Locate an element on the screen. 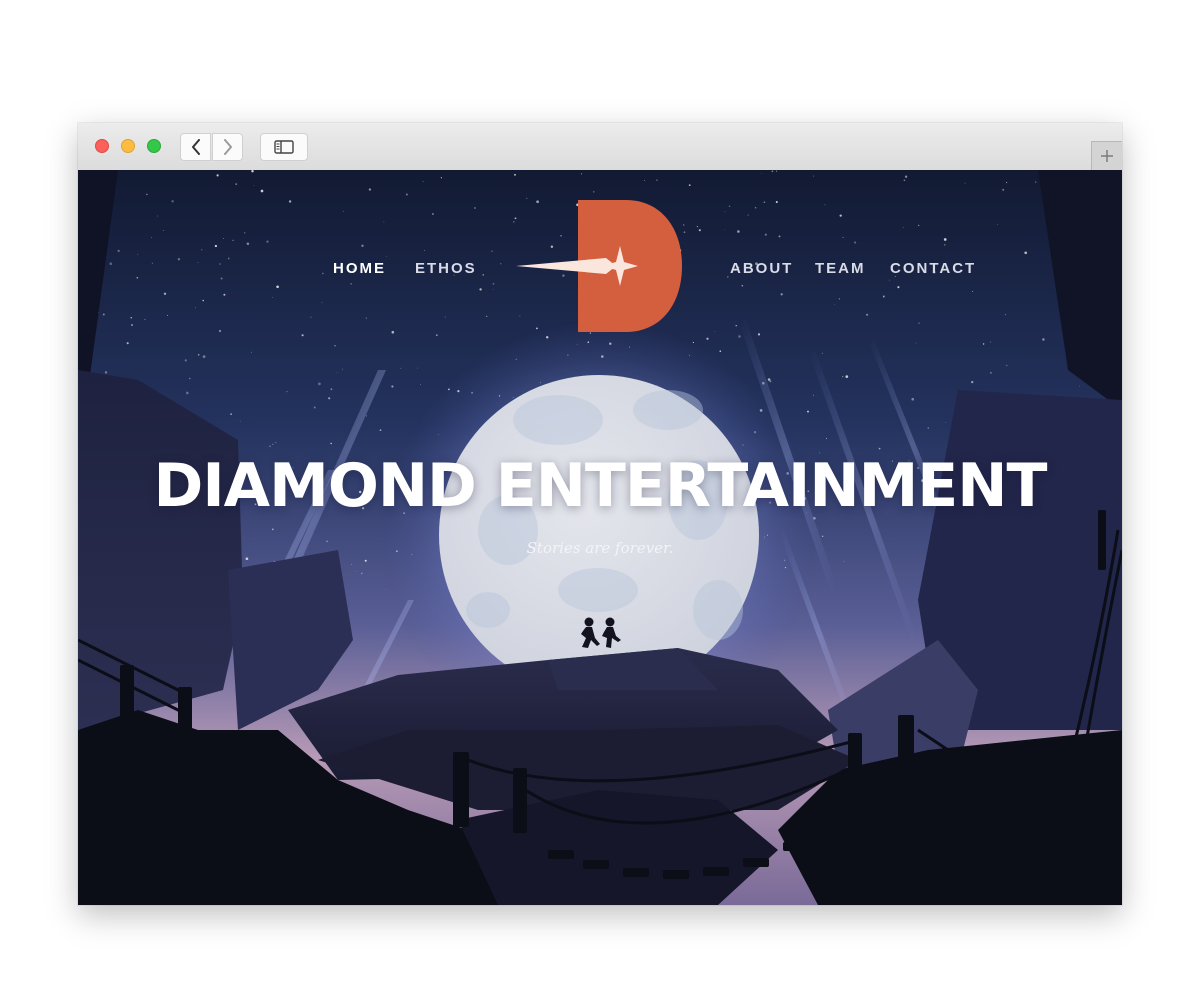 This screenshot has height=1000, width=1200. plus-icon is located at coordinates (1107, 156).